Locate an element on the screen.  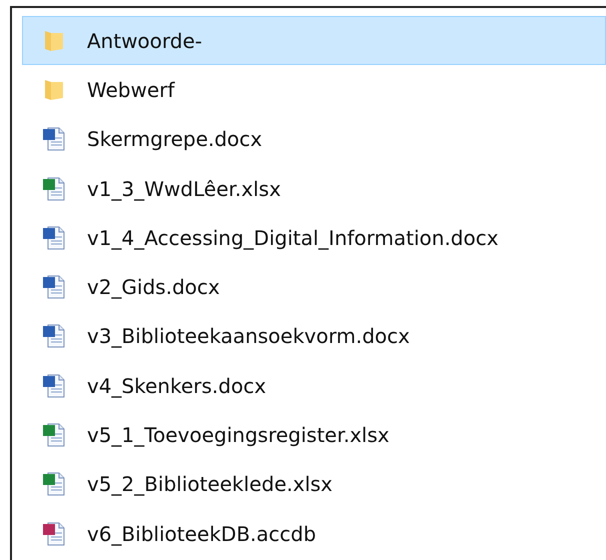
file-row: v5_1_Toevoegingsregister.xlsx is located at coordinates (314, 435).